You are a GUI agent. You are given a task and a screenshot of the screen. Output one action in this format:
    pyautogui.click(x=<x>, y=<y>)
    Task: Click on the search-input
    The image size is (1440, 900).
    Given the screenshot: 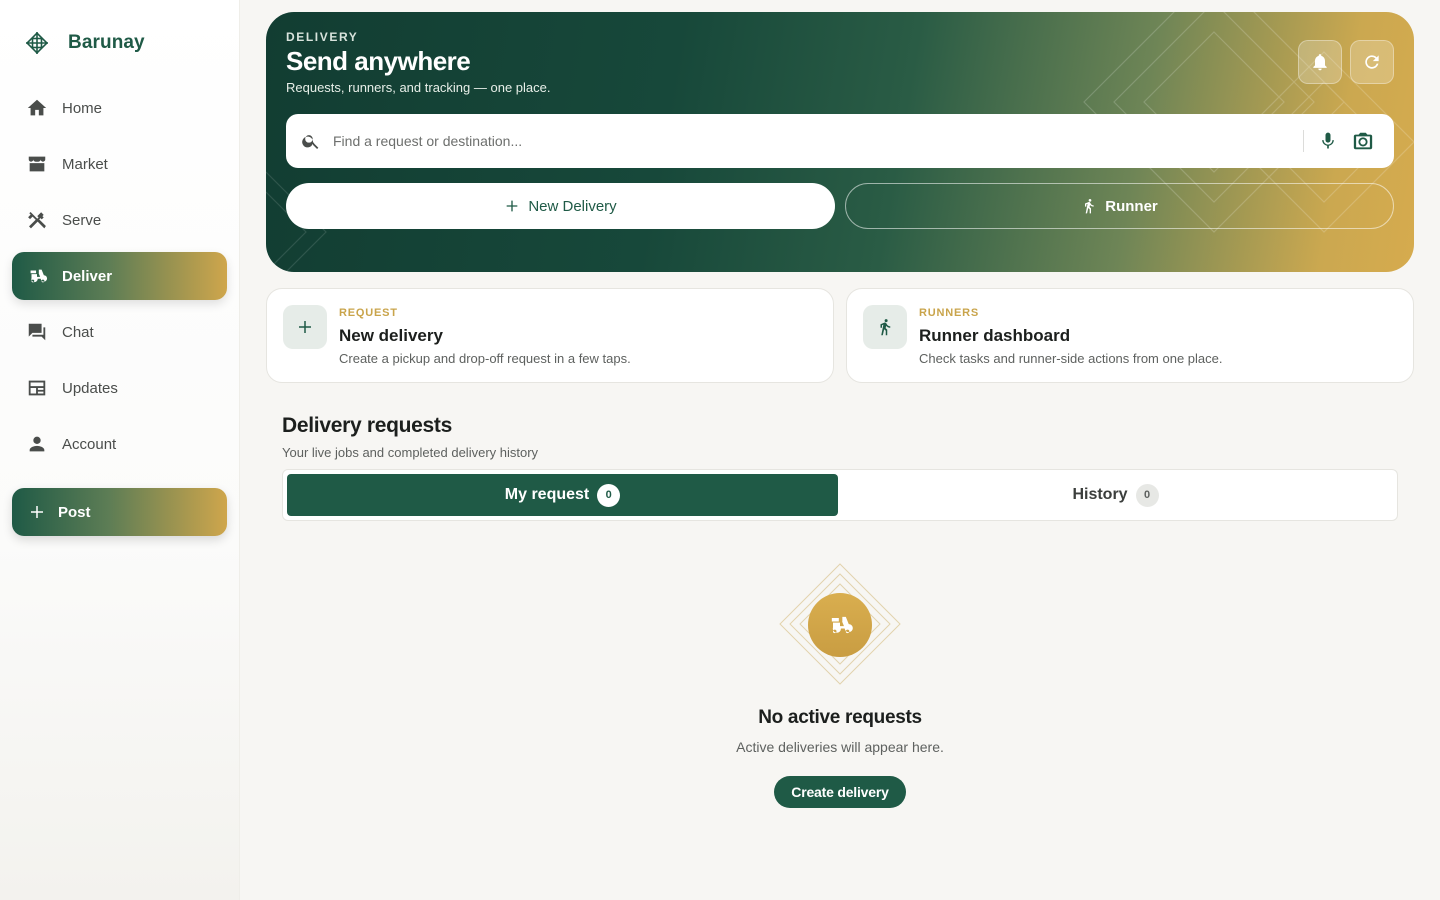 What is the action you would take?
    pyautogui.click(x=818, y=141)
    